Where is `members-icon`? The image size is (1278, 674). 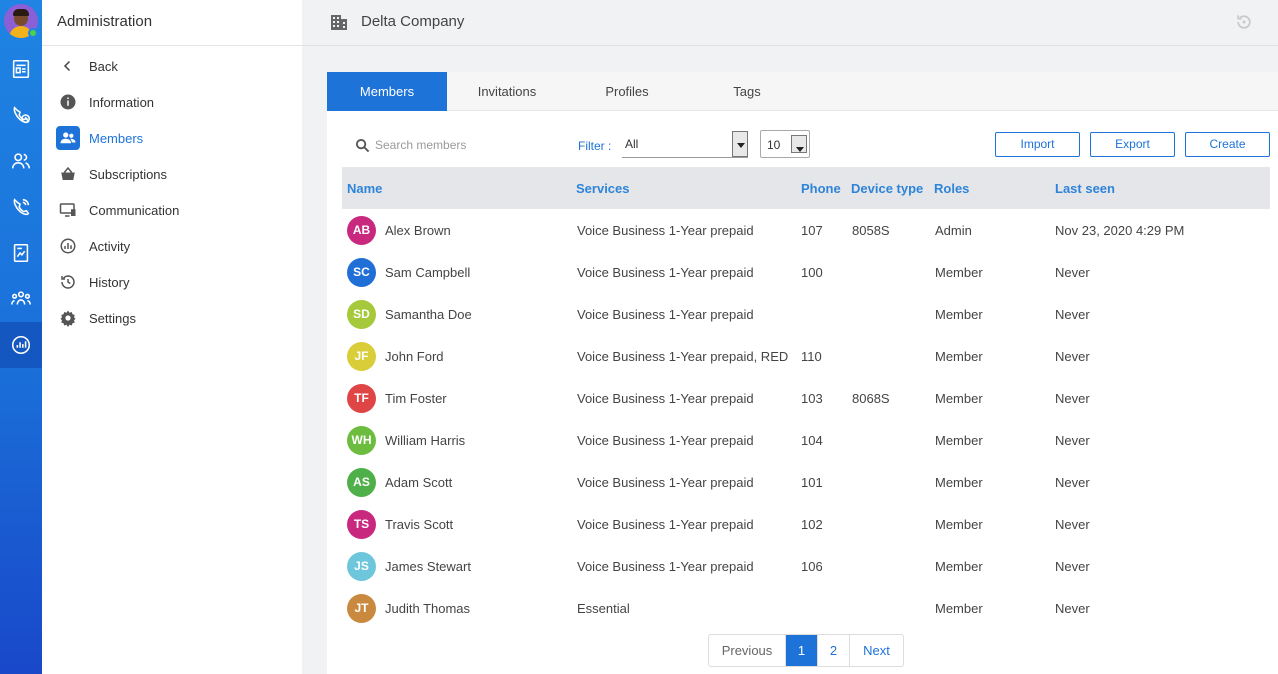 members-icon is located at coordinates (68, 138).